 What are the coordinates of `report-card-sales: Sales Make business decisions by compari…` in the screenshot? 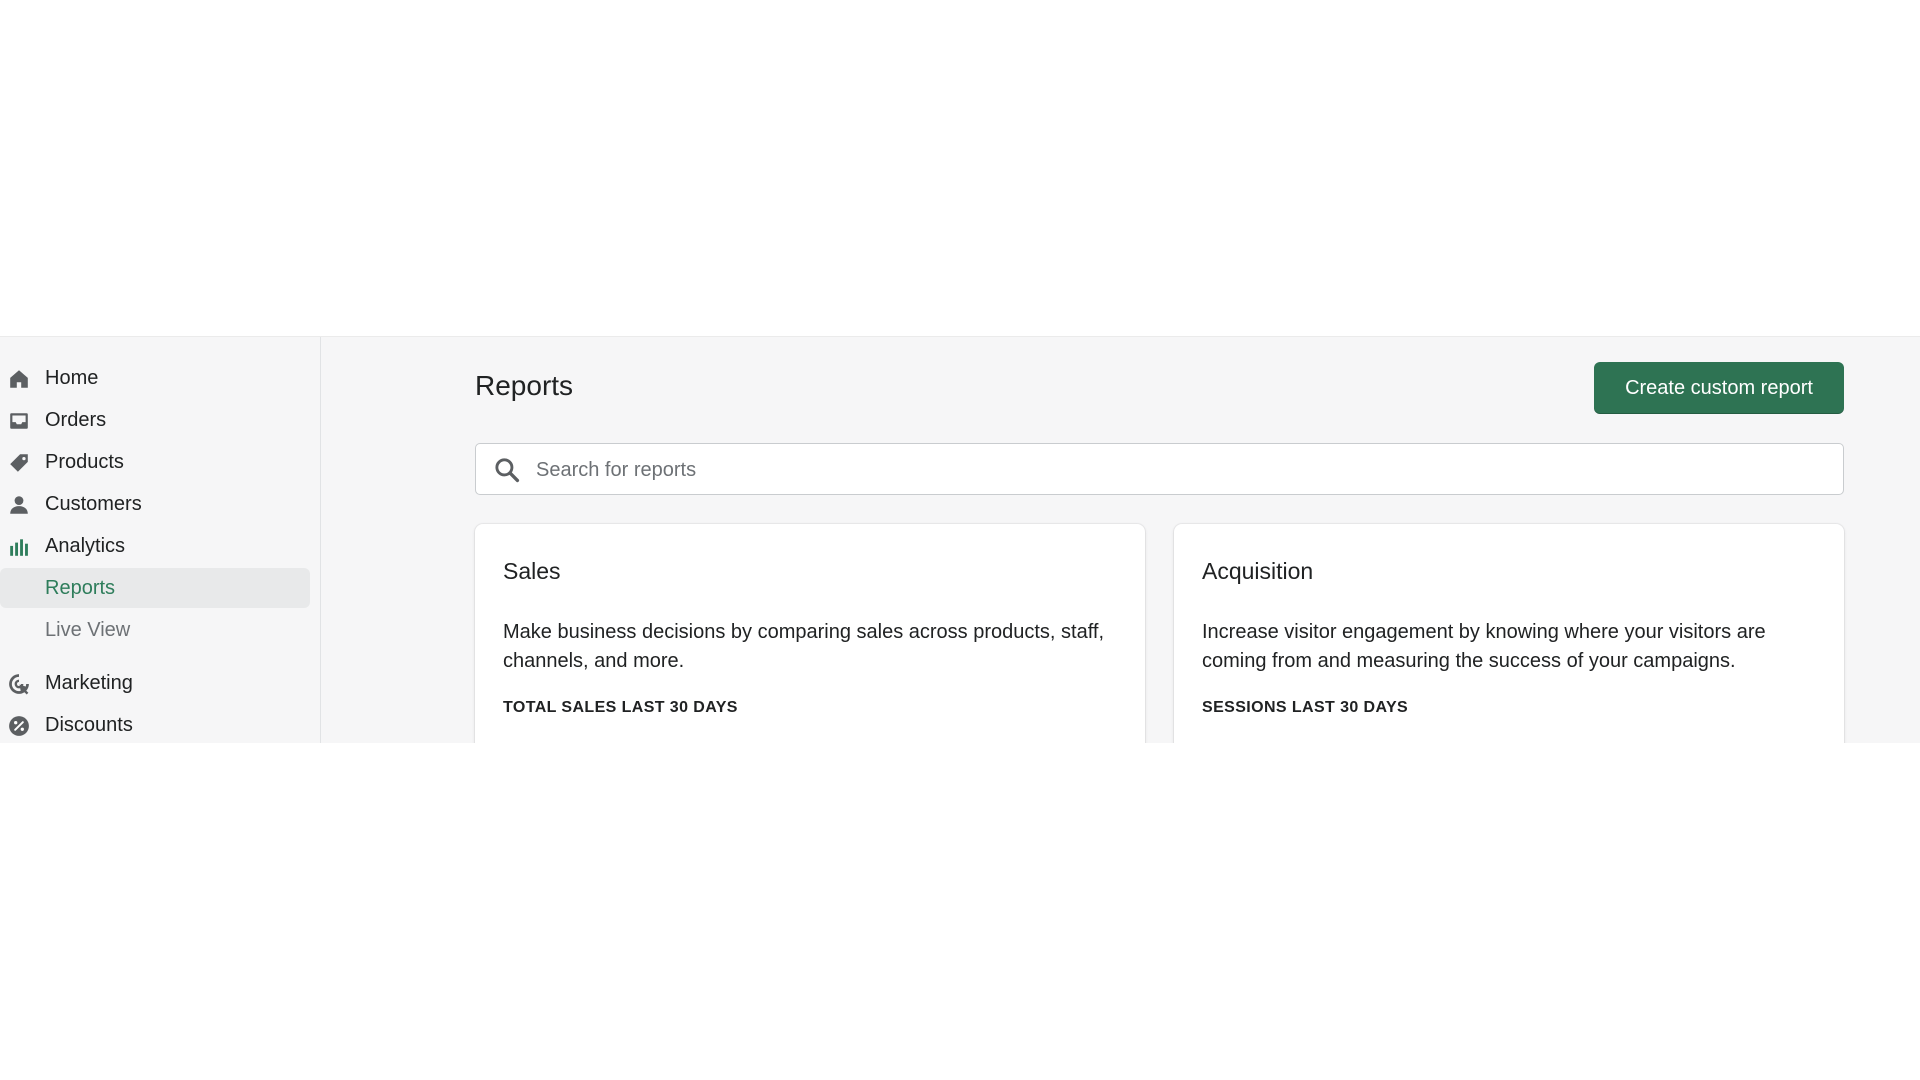 It's located at (810, 633).